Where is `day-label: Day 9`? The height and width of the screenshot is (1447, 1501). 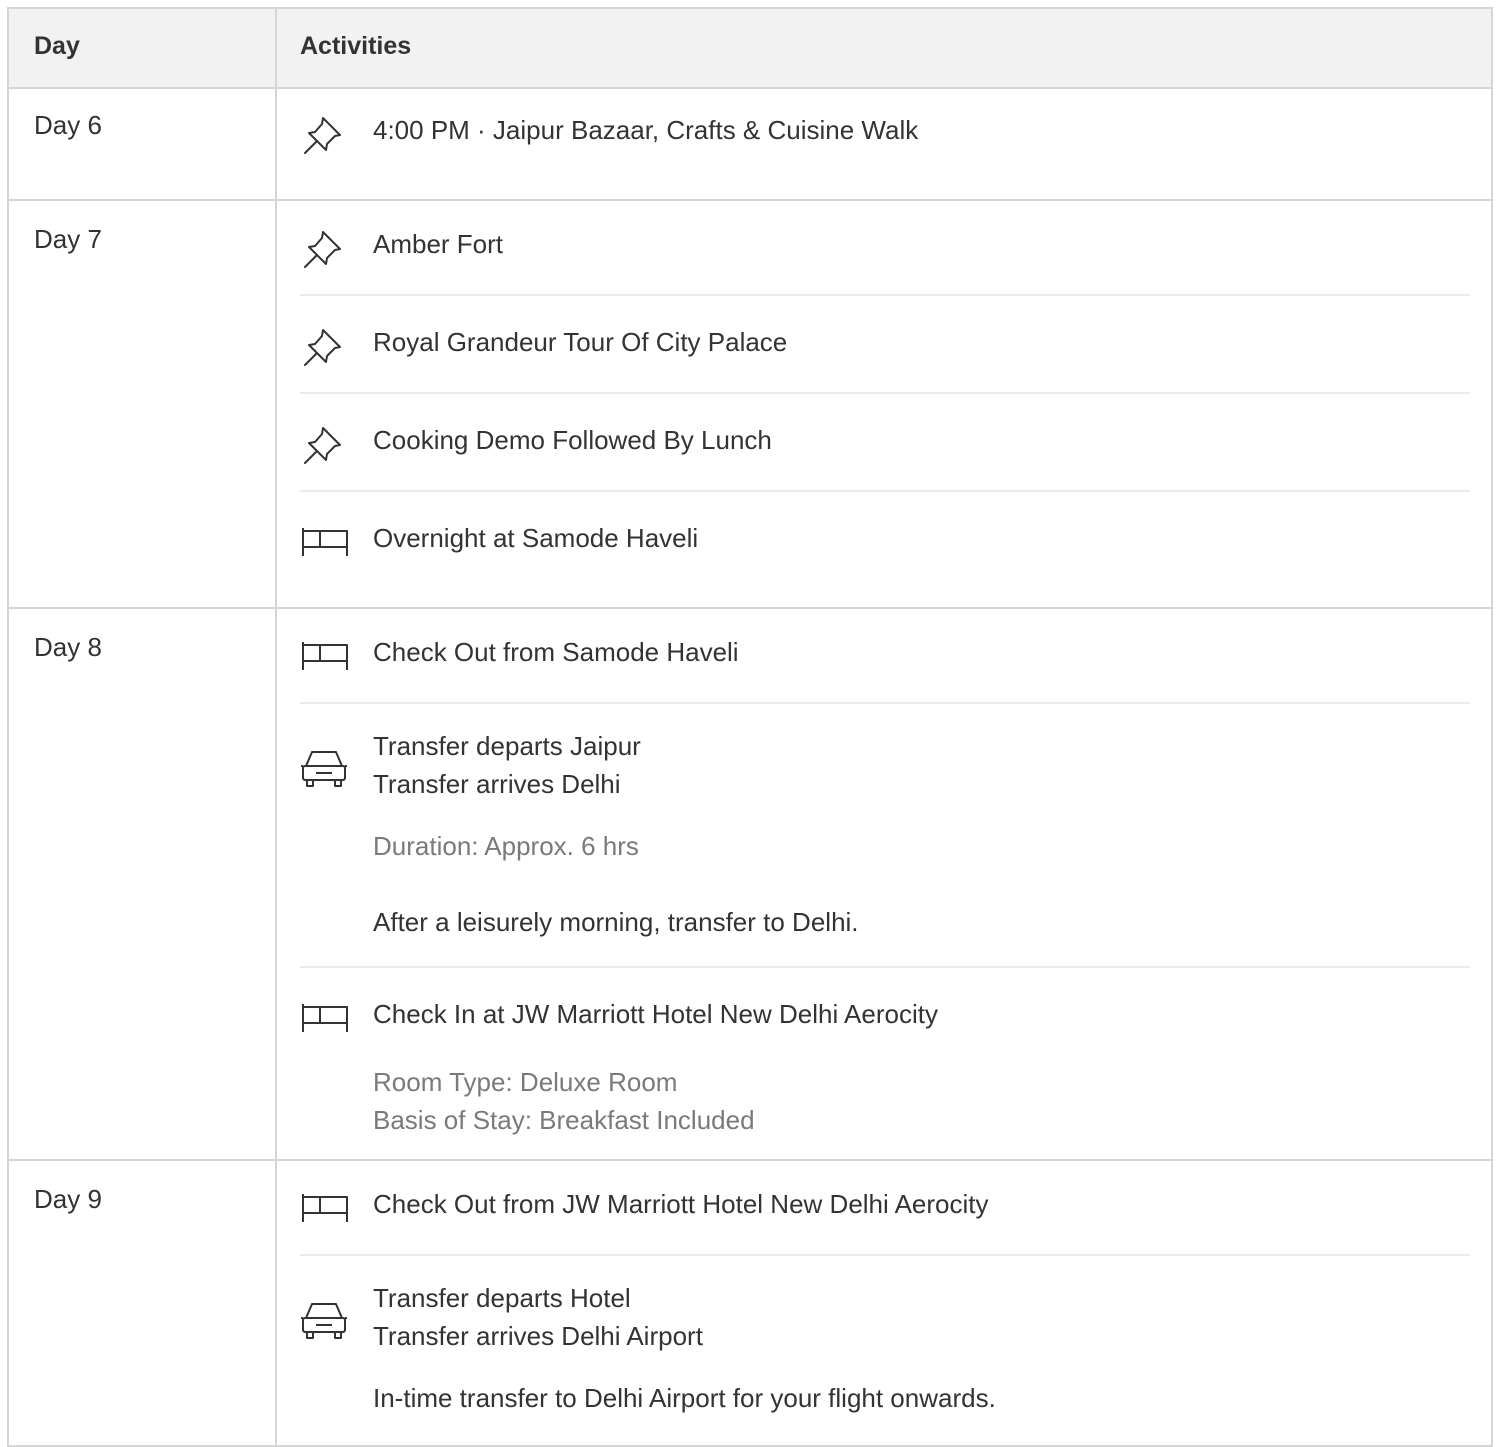 day-label: Day 9 is located at coordinates (68, 1199).